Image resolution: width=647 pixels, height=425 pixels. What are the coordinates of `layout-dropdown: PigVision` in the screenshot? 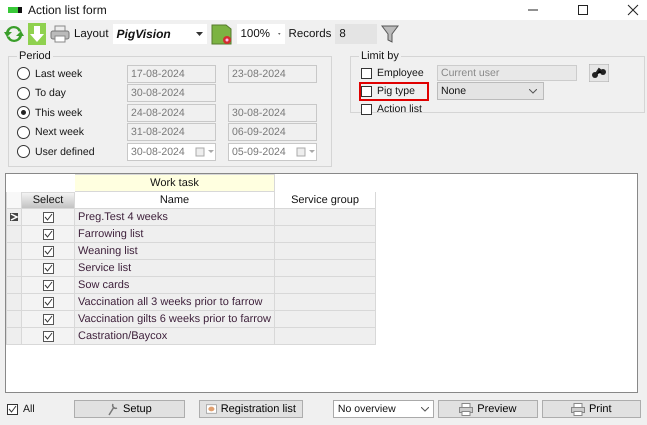 It's located at (159, 34).